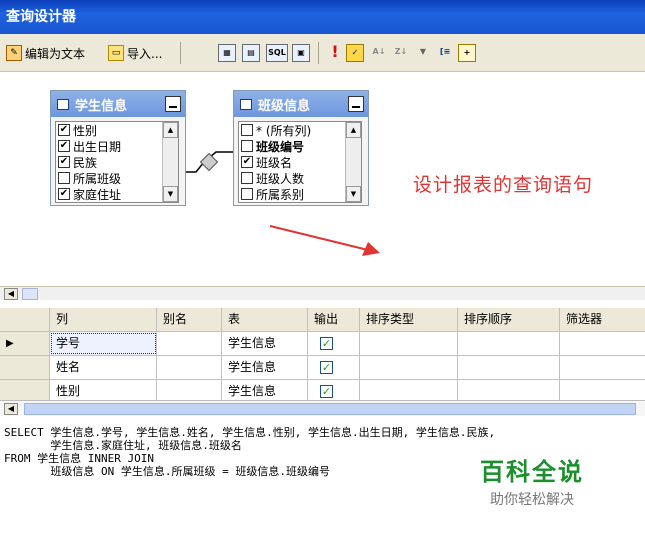 The image size is (645, 538). What do you see at coordinates (251, 53) in the screenshot?
I see `grid-pane-icon: ▤` at bounding box center [251, 53].